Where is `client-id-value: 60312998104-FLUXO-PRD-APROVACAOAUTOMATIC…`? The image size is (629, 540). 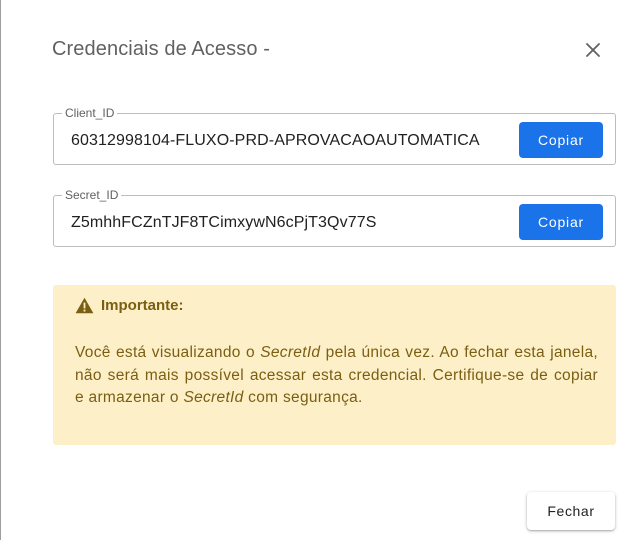
client-id-value: 60312998104-FLUXO-PRD-APROVACAOAUTOMATIC… is located at coordinates (275, 140).